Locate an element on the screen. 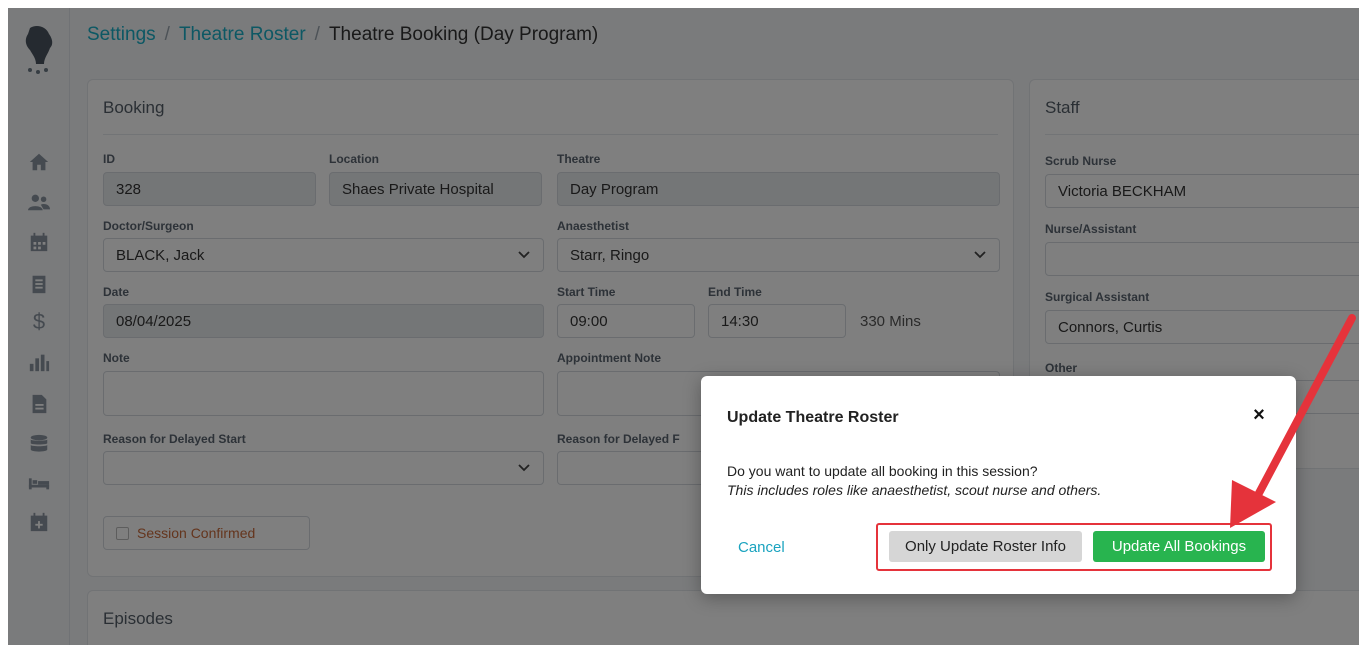 The image size is (1359, 645). update-all-bookings-button: Update All Bookings is located at coordinates (1179, 546).